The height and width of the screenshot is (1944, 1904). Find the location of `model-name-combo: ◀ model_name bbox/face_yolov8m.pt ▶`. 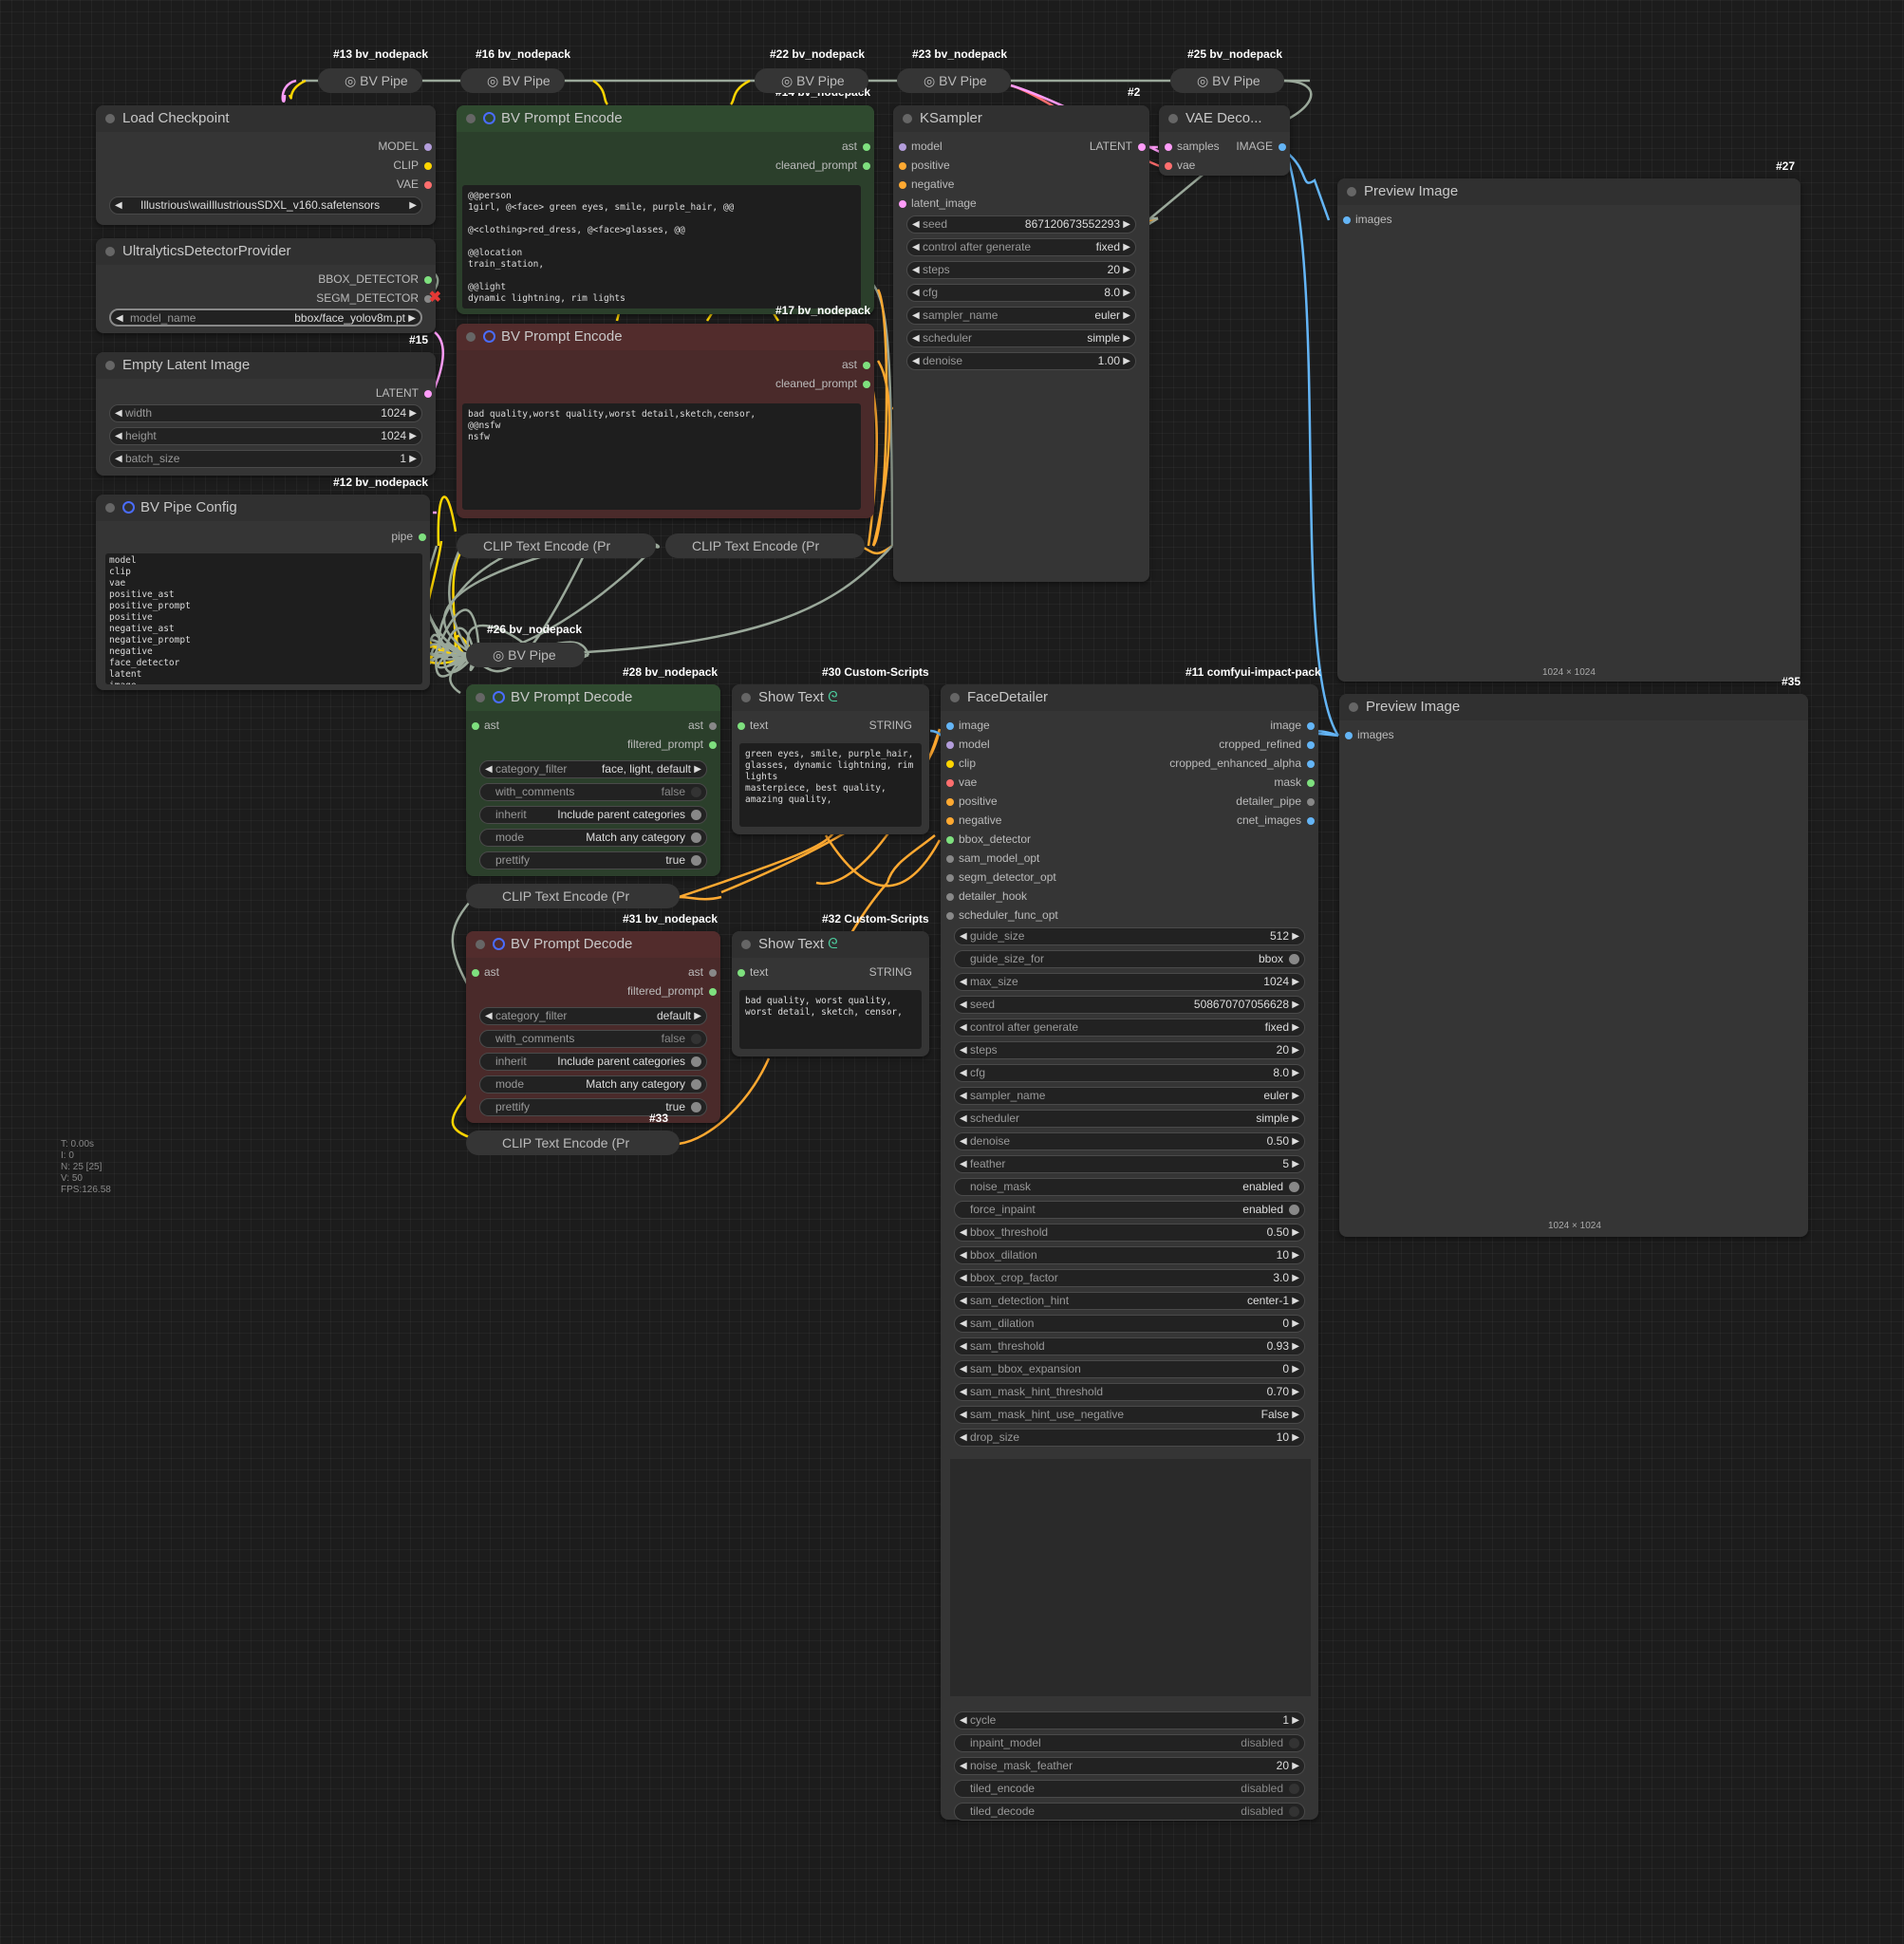

model-name-combo: ◀ model_name bbox/face_yolov8m.pt ▶ is located at coordinates (265, 317).